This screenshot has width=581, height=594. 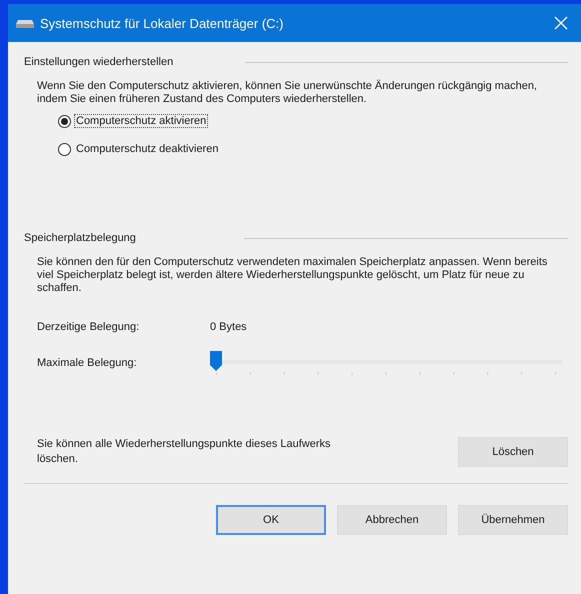 What do you see at coordinates (184, 452) in the screenshot?
I see `description-text: Sie können alle Wiederherstellungspunkte dieses Laufwerks löschen.` at bounding box center [184, 452].